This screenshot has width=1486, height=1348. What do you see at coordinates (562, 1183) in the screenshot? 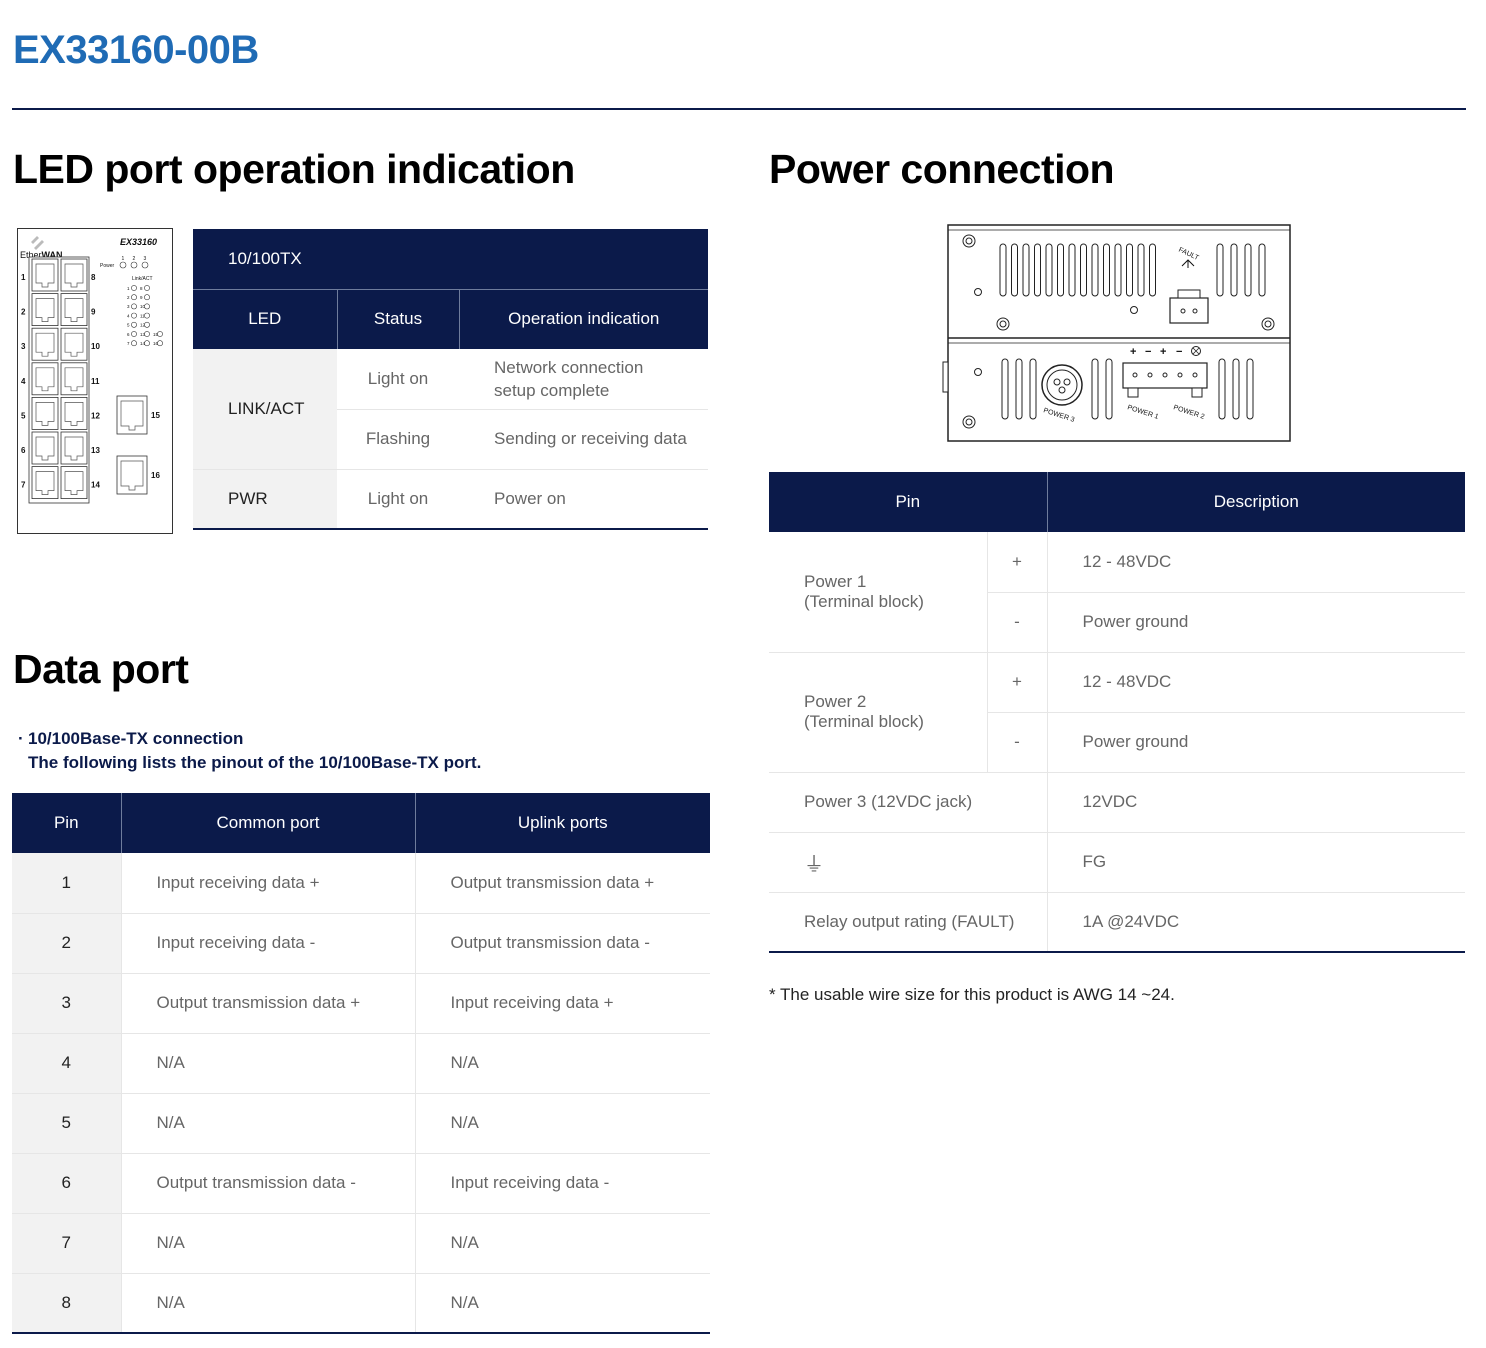
I see `uplink-port-cell: Input receiving data -` at bounding box center [562, 1183].